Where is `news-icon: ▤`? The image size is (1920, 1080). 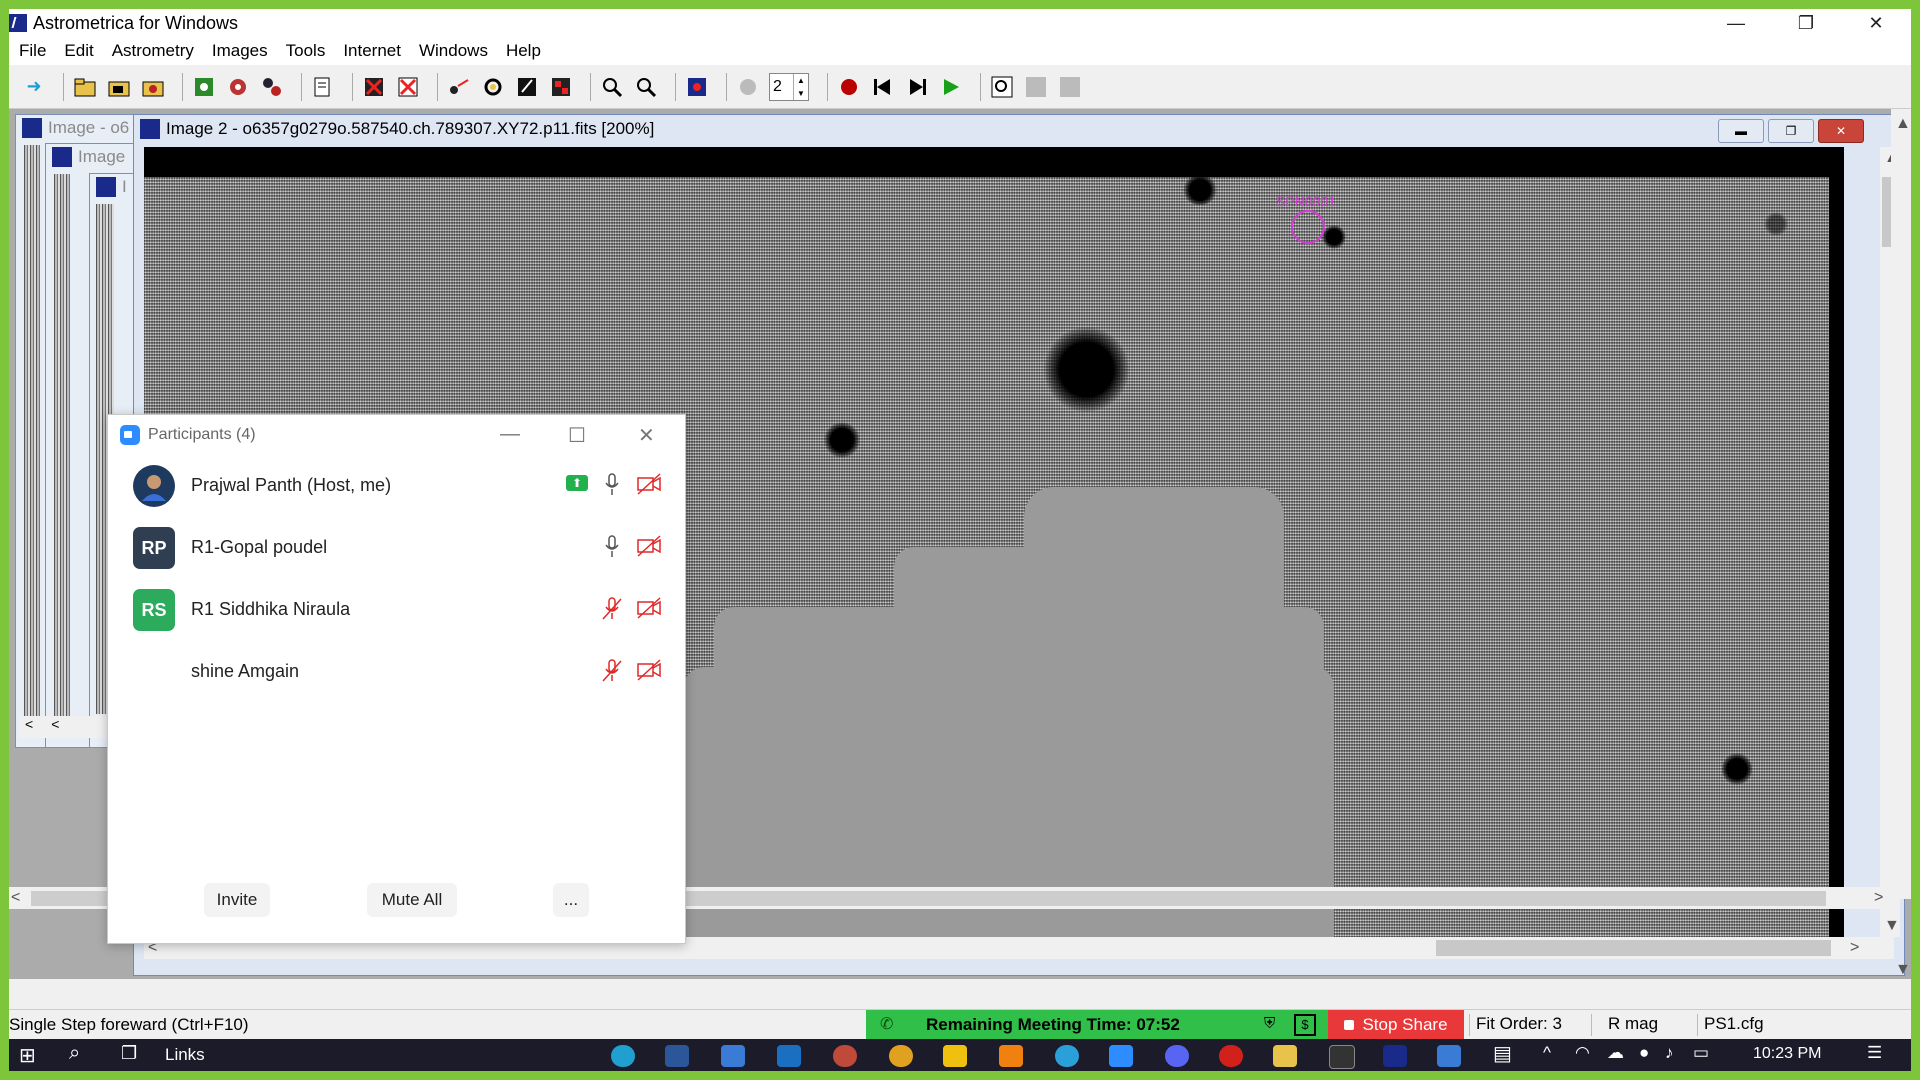 news-icon: ▤ is located at coordinates (1502, 1053).